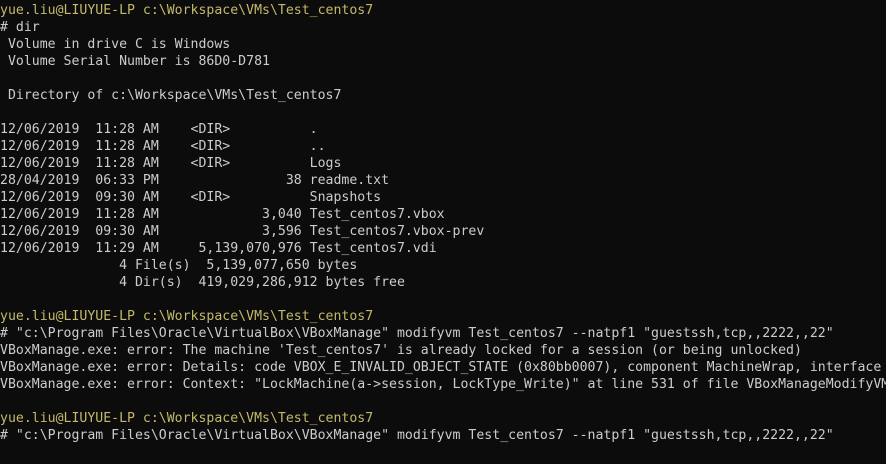 The image size is (886, 464). What do you see at coordinates (135, 61) in the screenshot?
I see `output-line: Volume Serial Number is 86D0-D781` at bounding box center [135, 61].